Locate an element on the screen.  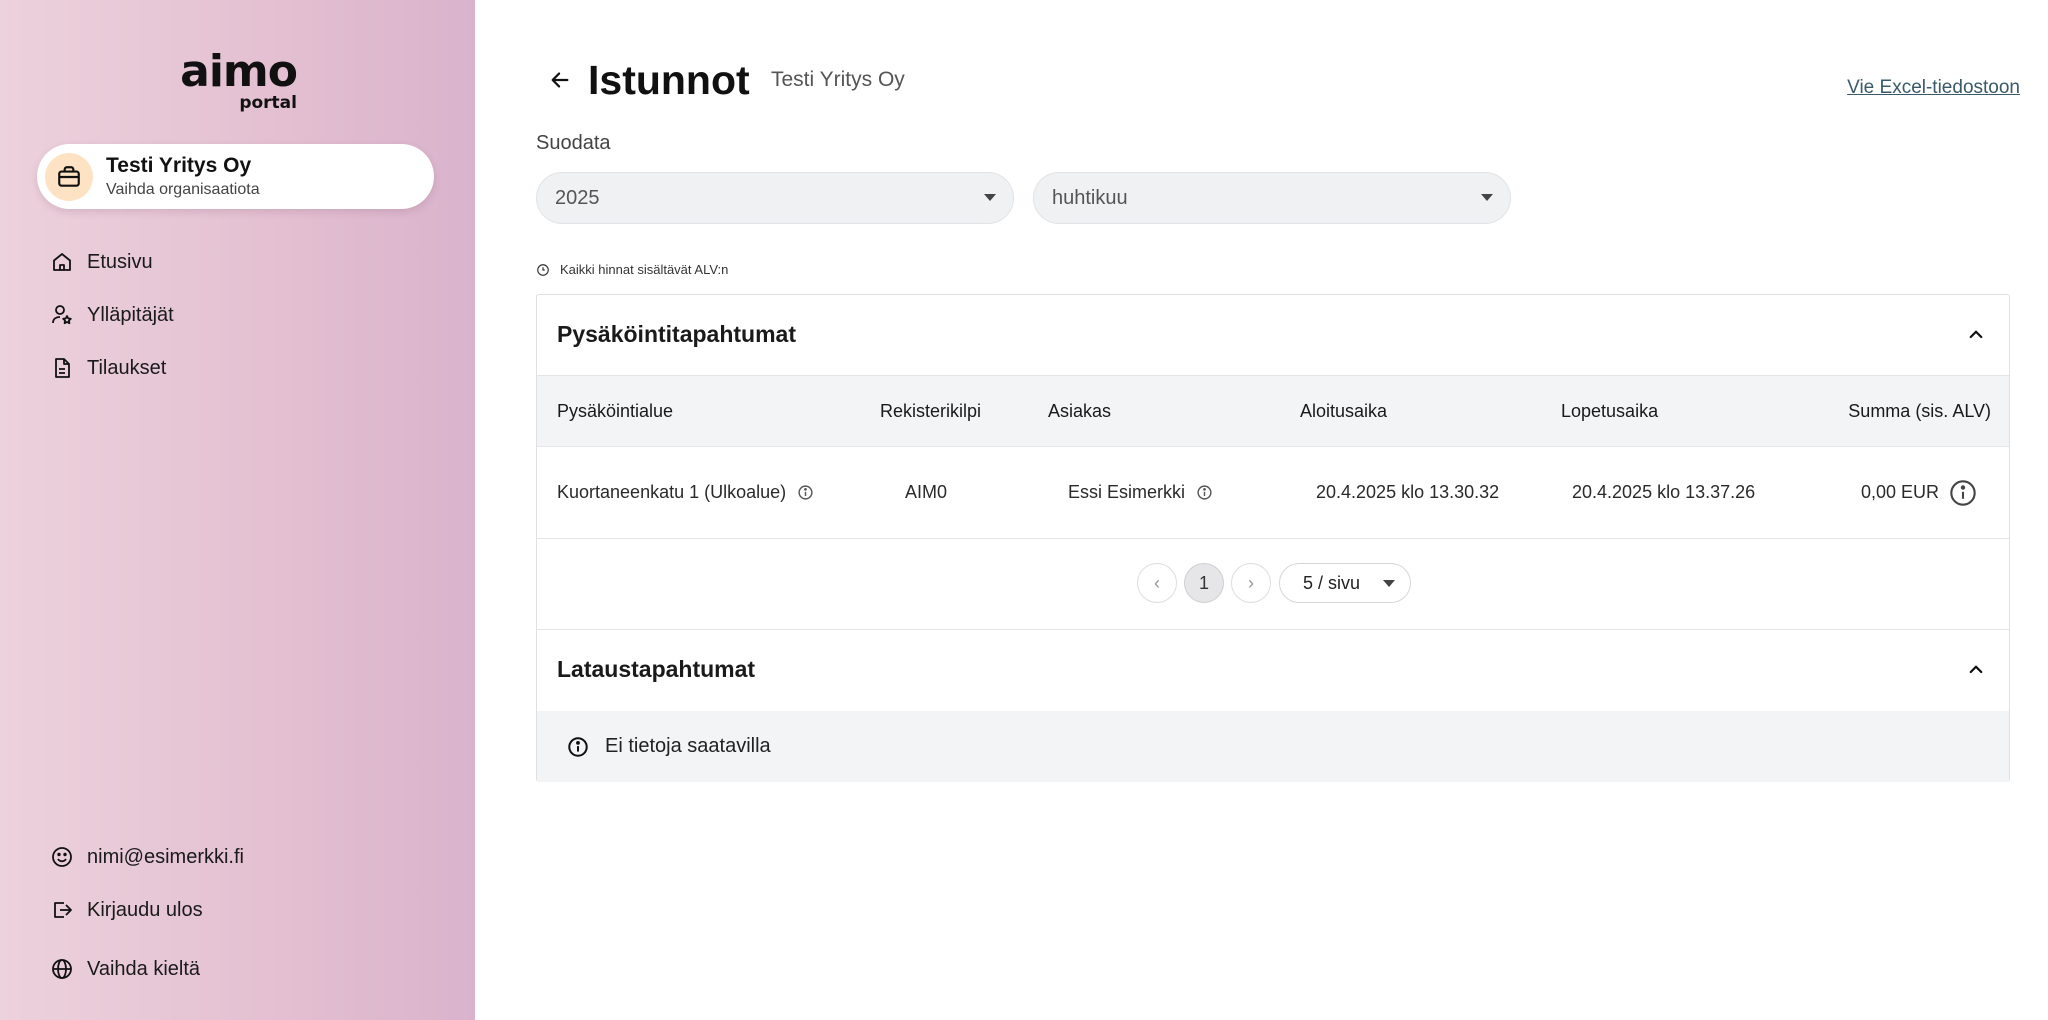
document-icon is located at coordinates (62, 368).